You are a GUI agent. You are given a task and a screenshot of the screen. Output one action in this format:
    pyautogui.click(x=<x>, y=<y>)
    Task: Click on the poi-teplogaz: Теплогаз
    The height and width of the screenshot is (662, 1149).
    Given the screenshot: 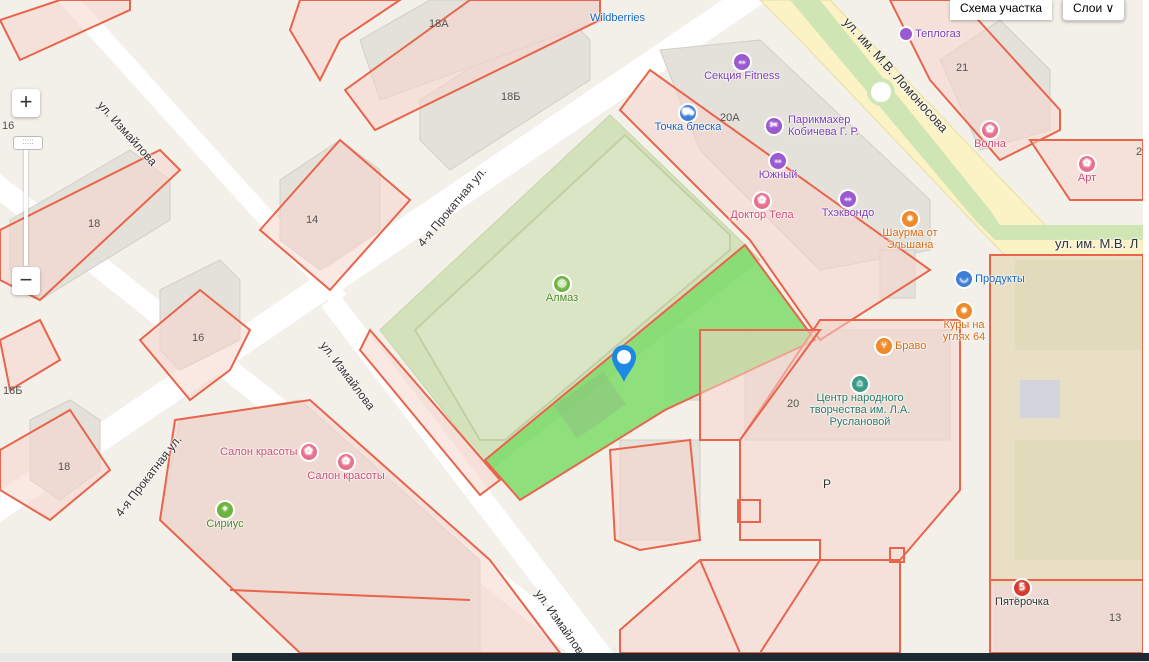 What is the action you would take?
    pyautogui.click(x=930, y=34)
    